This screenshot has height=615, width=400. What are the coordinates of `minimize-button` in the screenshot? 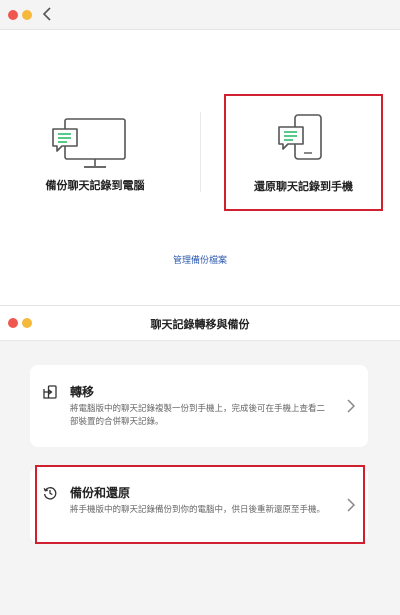 It's located at (27, 15).